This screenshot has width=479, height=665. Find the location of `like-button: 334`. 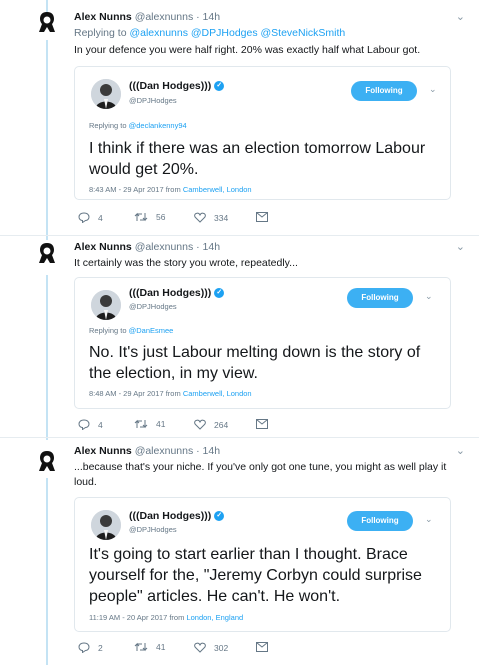

like-button: 334 is located at coordinates (211, 217).